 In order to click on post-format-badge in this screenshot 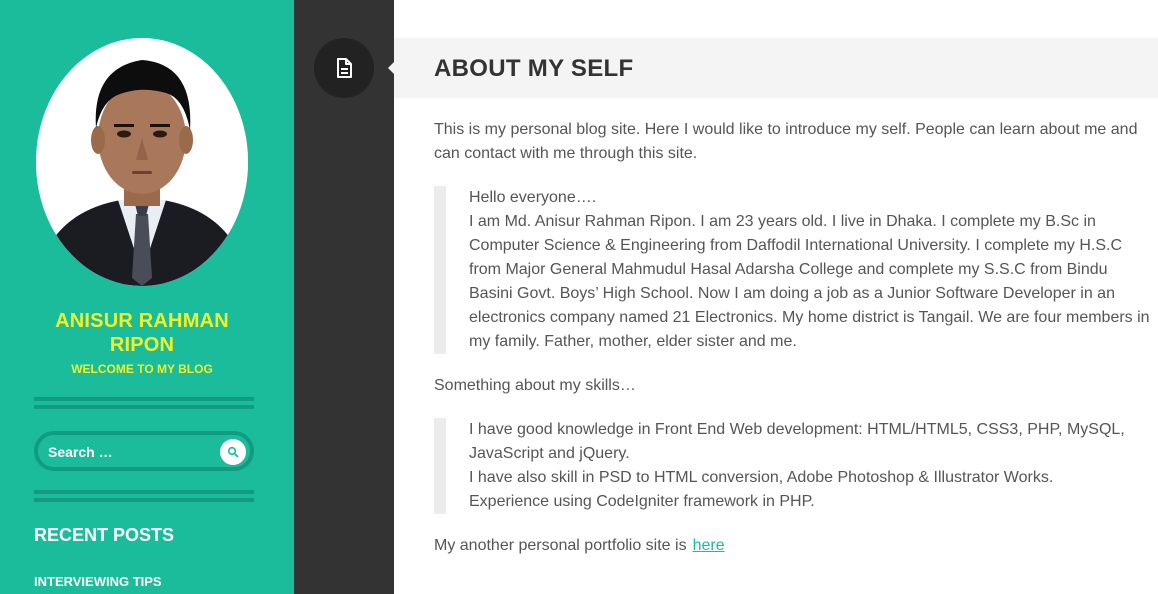, I will do `click(344, 68)`.